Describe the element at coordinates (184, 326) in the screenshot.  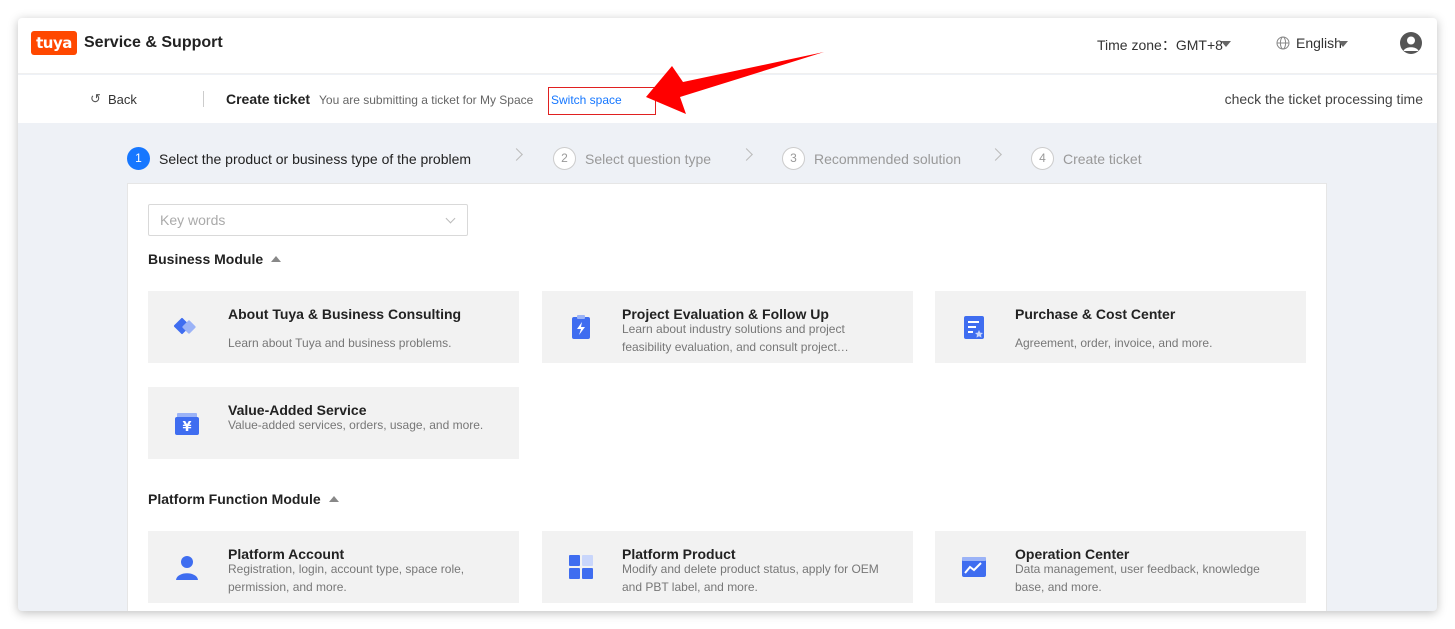
I see `handshake-icon` at that location.